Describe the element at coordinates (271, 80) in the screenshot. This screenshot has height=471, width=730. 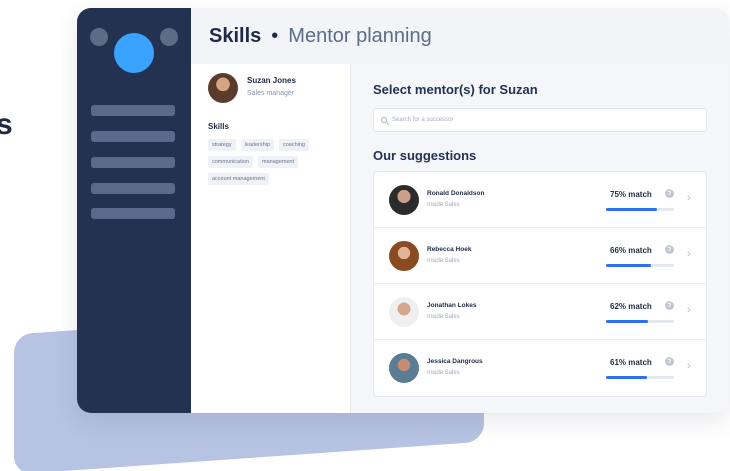
I see `profile-name: Suzan Jones` at that location.